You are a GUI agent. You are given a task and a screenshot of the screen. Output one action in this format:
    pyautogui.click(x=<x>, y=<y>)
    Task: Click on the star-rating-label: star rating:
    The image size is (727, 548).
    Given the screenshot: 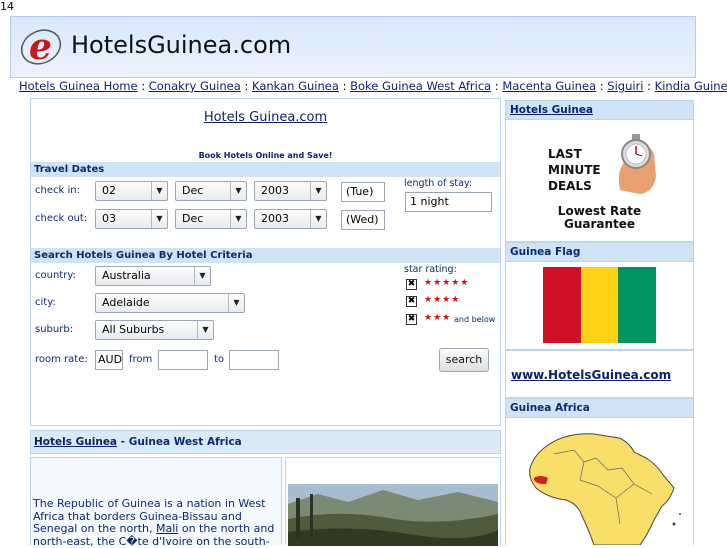 What is the action you would take?
    pyautogui.click(x=430, y=269)
    